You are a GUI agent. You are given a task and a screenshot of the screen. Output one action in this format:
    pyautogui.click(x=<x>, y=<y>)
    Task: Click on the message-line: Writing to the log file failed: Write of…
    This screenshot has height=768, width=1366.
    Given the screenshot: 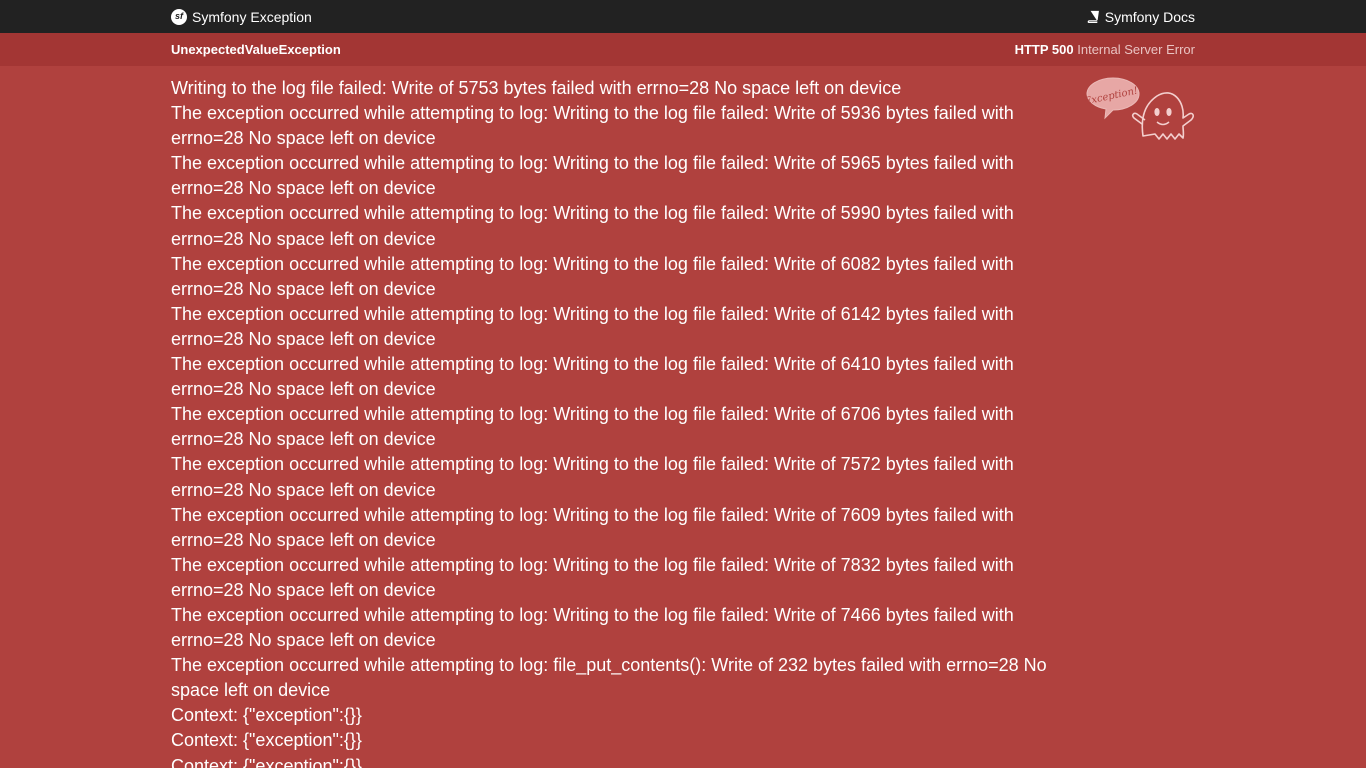 What is the action you would take?
    pyautogui.click(x=536, y=88)
    